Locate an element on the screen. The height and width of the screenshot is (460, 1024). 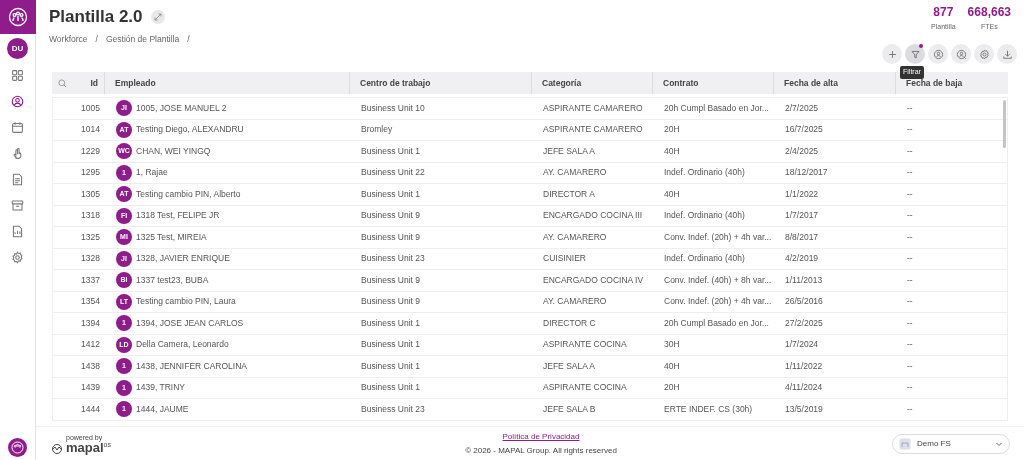
employee-name: 1439, TRINY is located at coordinates (160, 388).